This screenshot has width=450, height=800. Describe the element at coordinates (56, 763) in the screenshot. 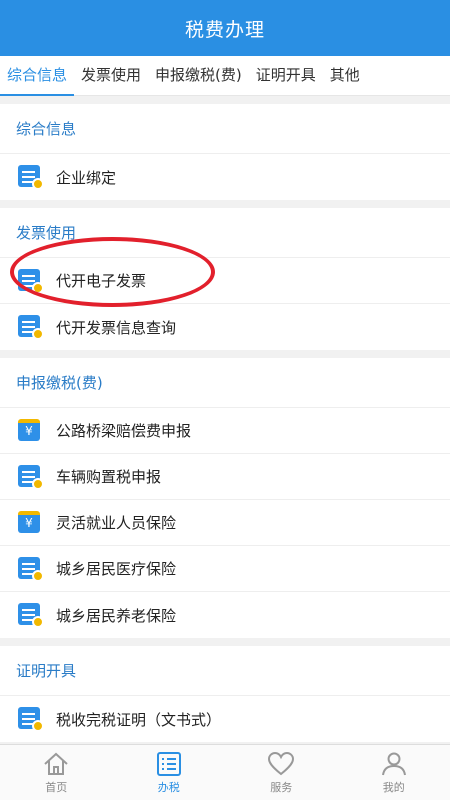

I see `home-icon` at that location.